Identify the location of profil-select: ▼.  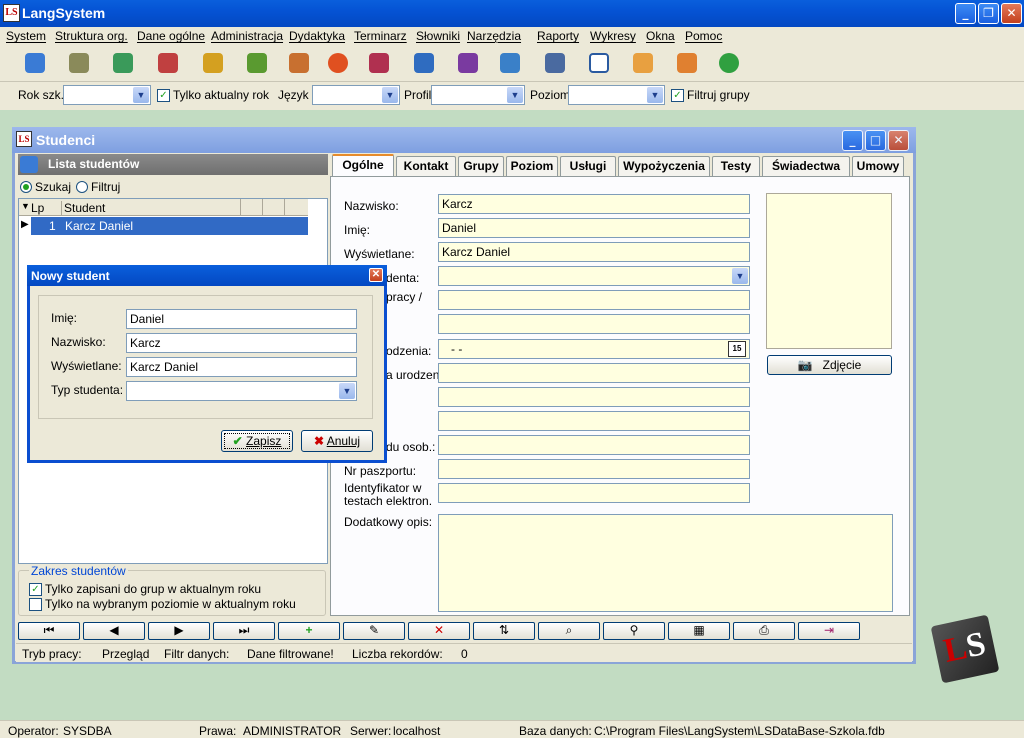
(478, 95).